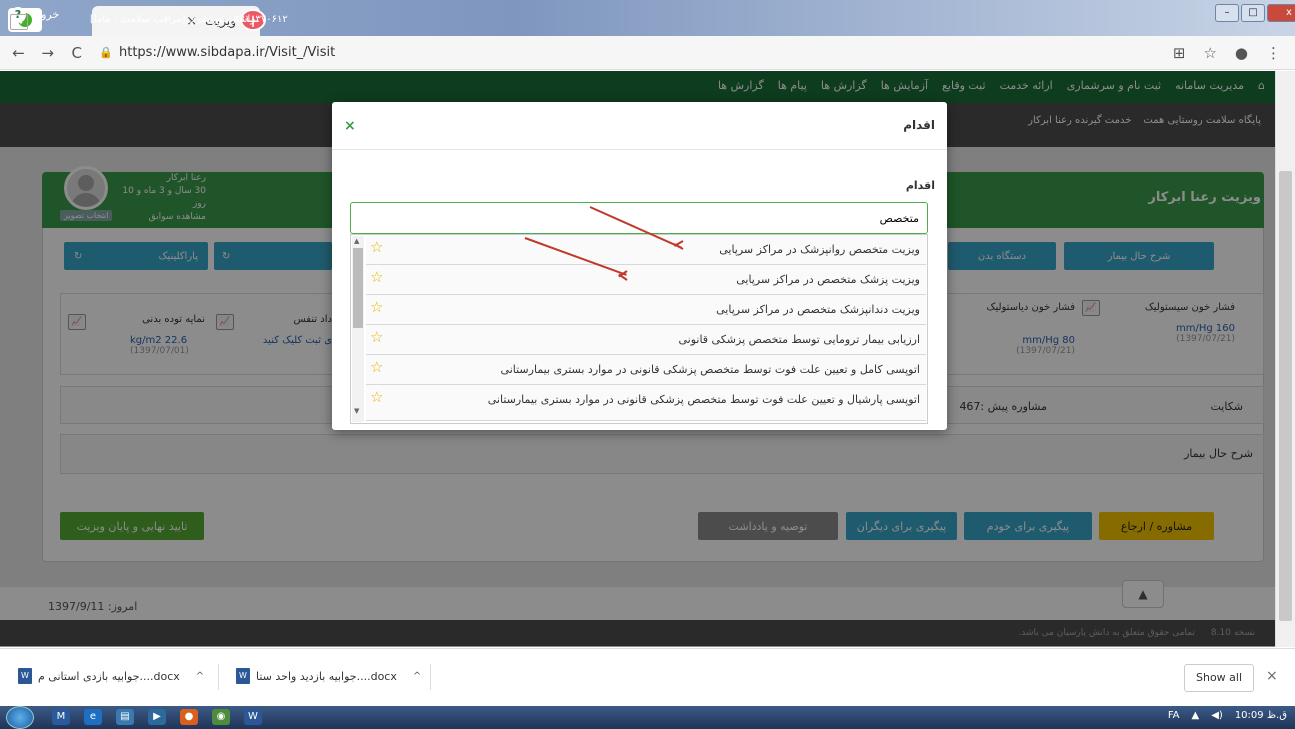 Image resolution: width=1295 pixels, height=729 pixels. What do you see at coordinates (61, 717) in the screenshot?
I see `gmail-icon: M` at bounding box center [61, 717].